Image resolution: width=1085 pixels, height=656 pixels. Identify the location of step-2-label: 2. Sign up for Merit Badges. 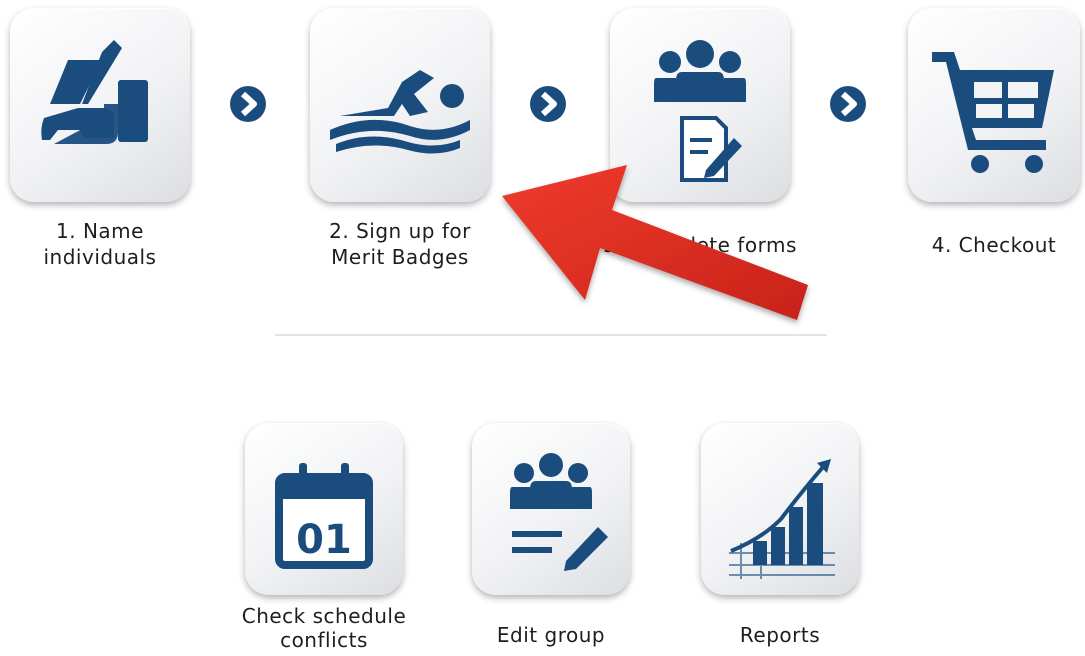
(400, 244).